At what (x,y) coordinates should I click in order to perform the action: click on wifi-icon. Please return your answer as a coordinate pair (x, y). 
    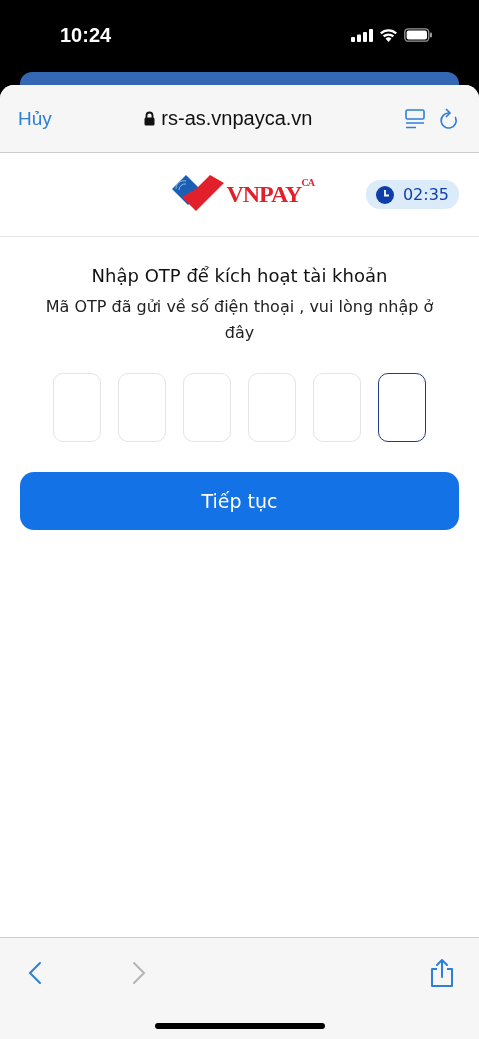
    Looking at the image, I should click on (388, 35).